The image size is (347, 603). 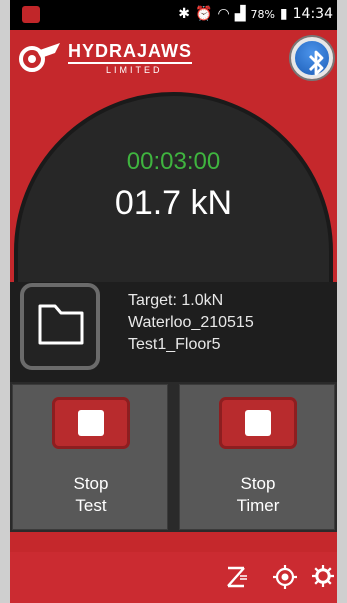 I want to click on stop-test-line-1: Stop, so click(x=91, y=483).